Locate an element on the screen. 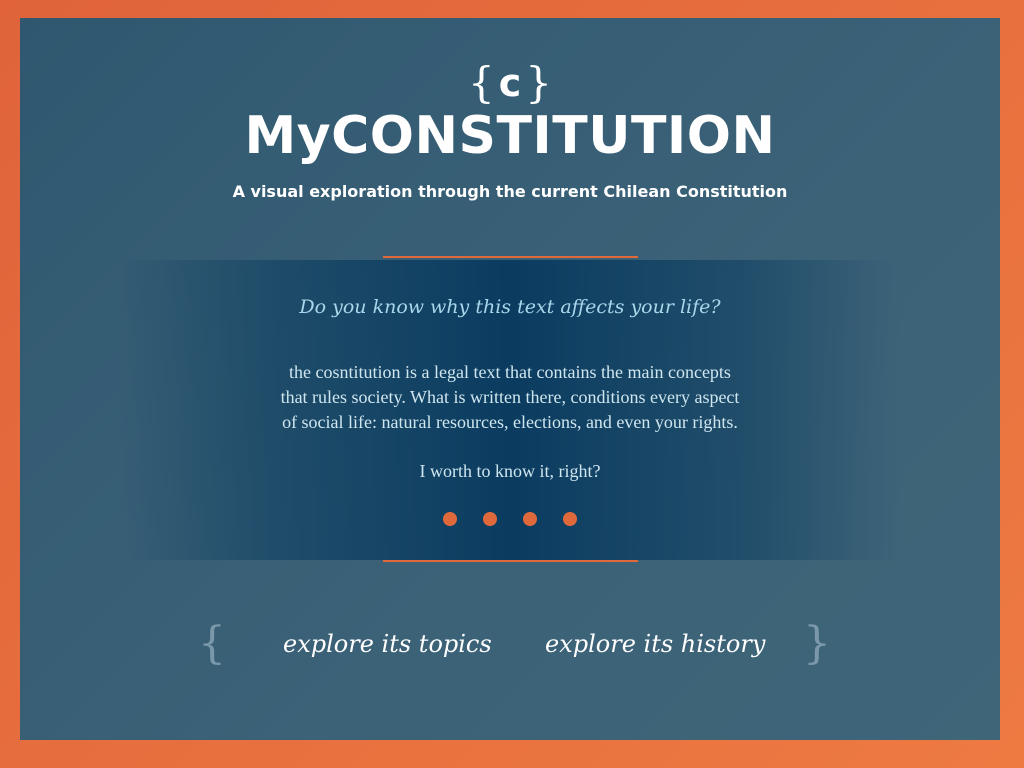 The width and height of the screenshot is (1024, 768). nav-open-brace: { is located at coordinates (212, 643).